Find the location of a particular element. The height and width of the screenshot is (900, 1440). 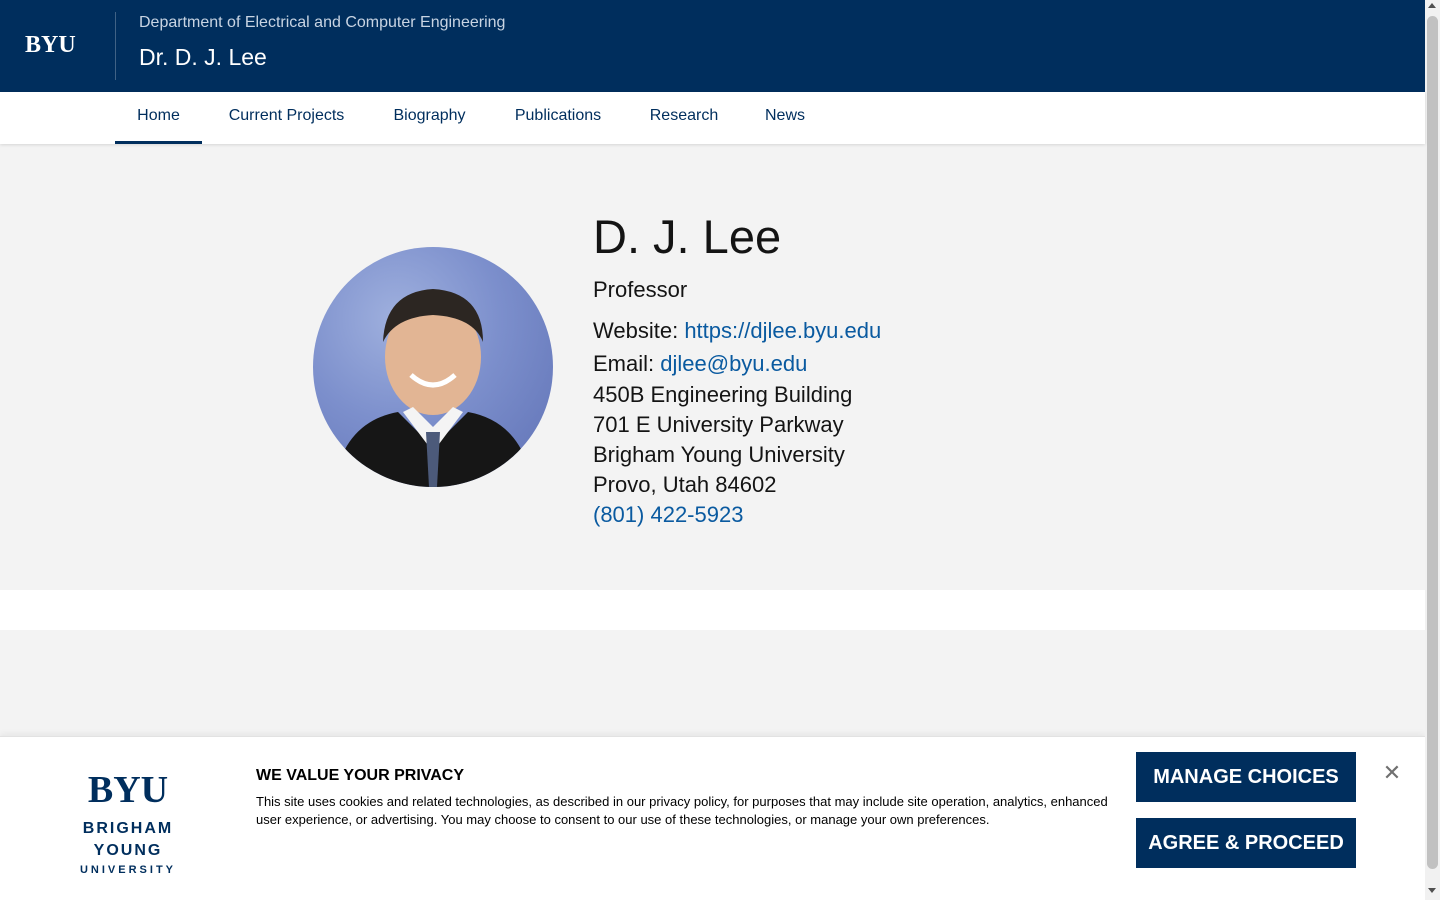

address-line-3: Brigham Young University is located at coordinates (719, 454).